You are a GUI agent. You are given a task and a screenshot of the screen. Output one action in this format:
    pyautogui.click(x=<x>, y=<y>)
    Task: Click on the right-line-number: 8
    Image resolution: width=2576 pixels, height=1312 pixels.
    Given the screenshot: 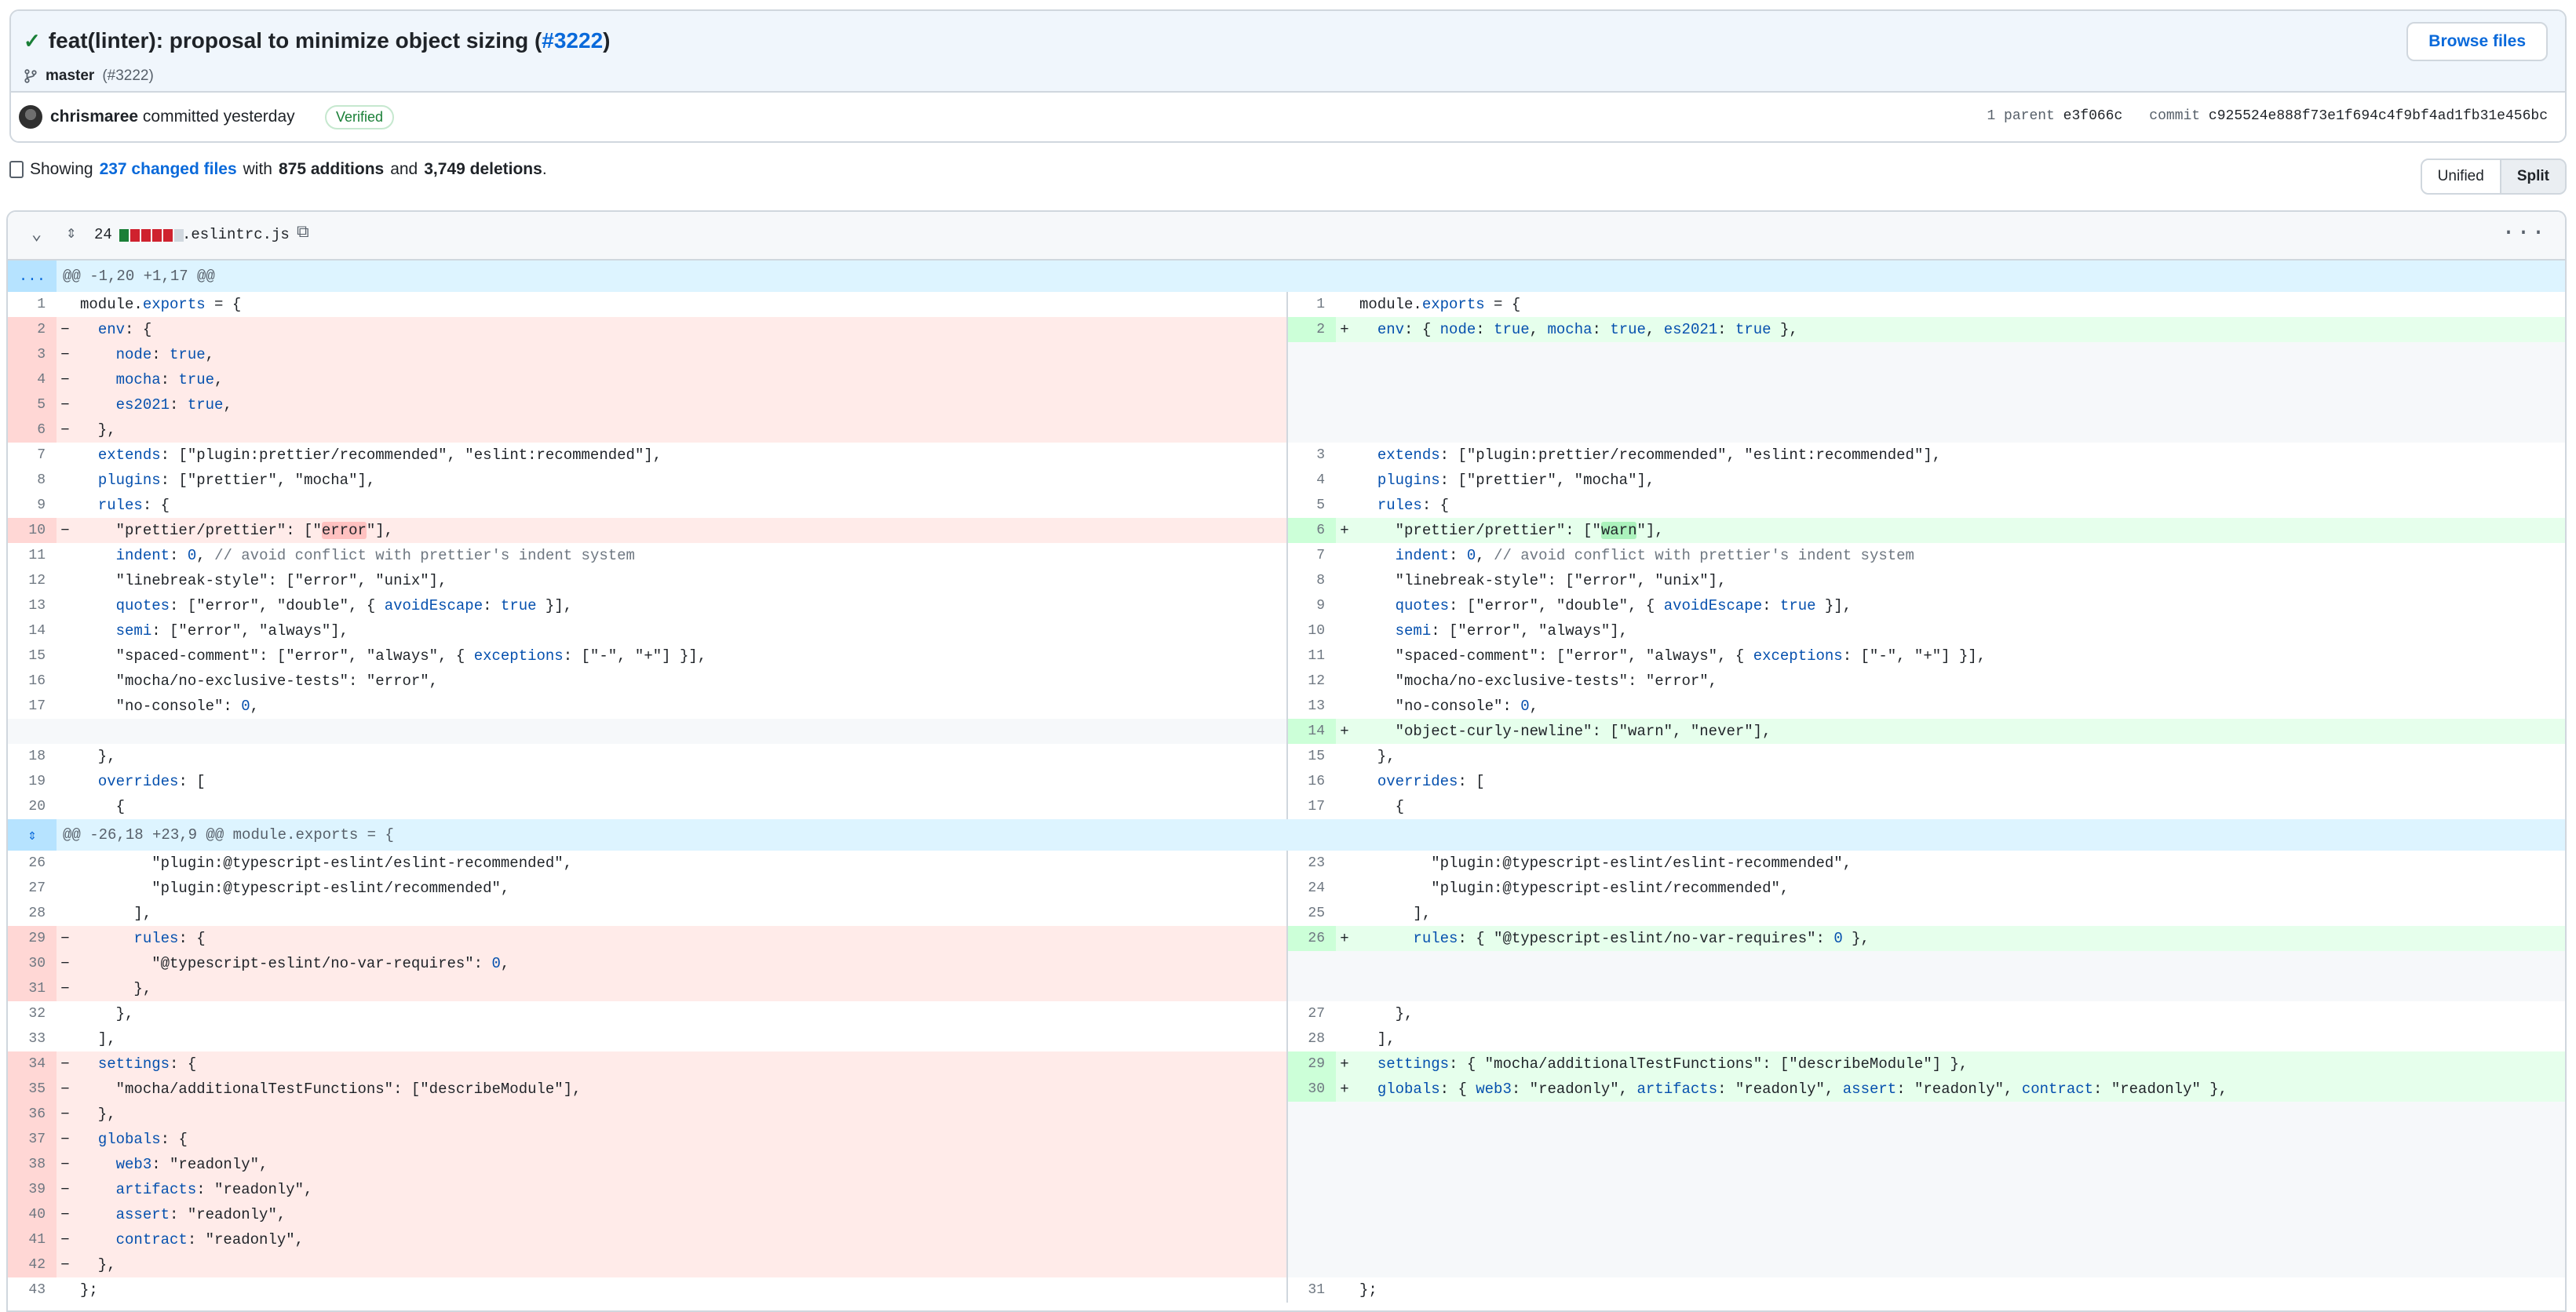 What is the action you would take?
    pyautogui.click(x=1311, y=580)
    